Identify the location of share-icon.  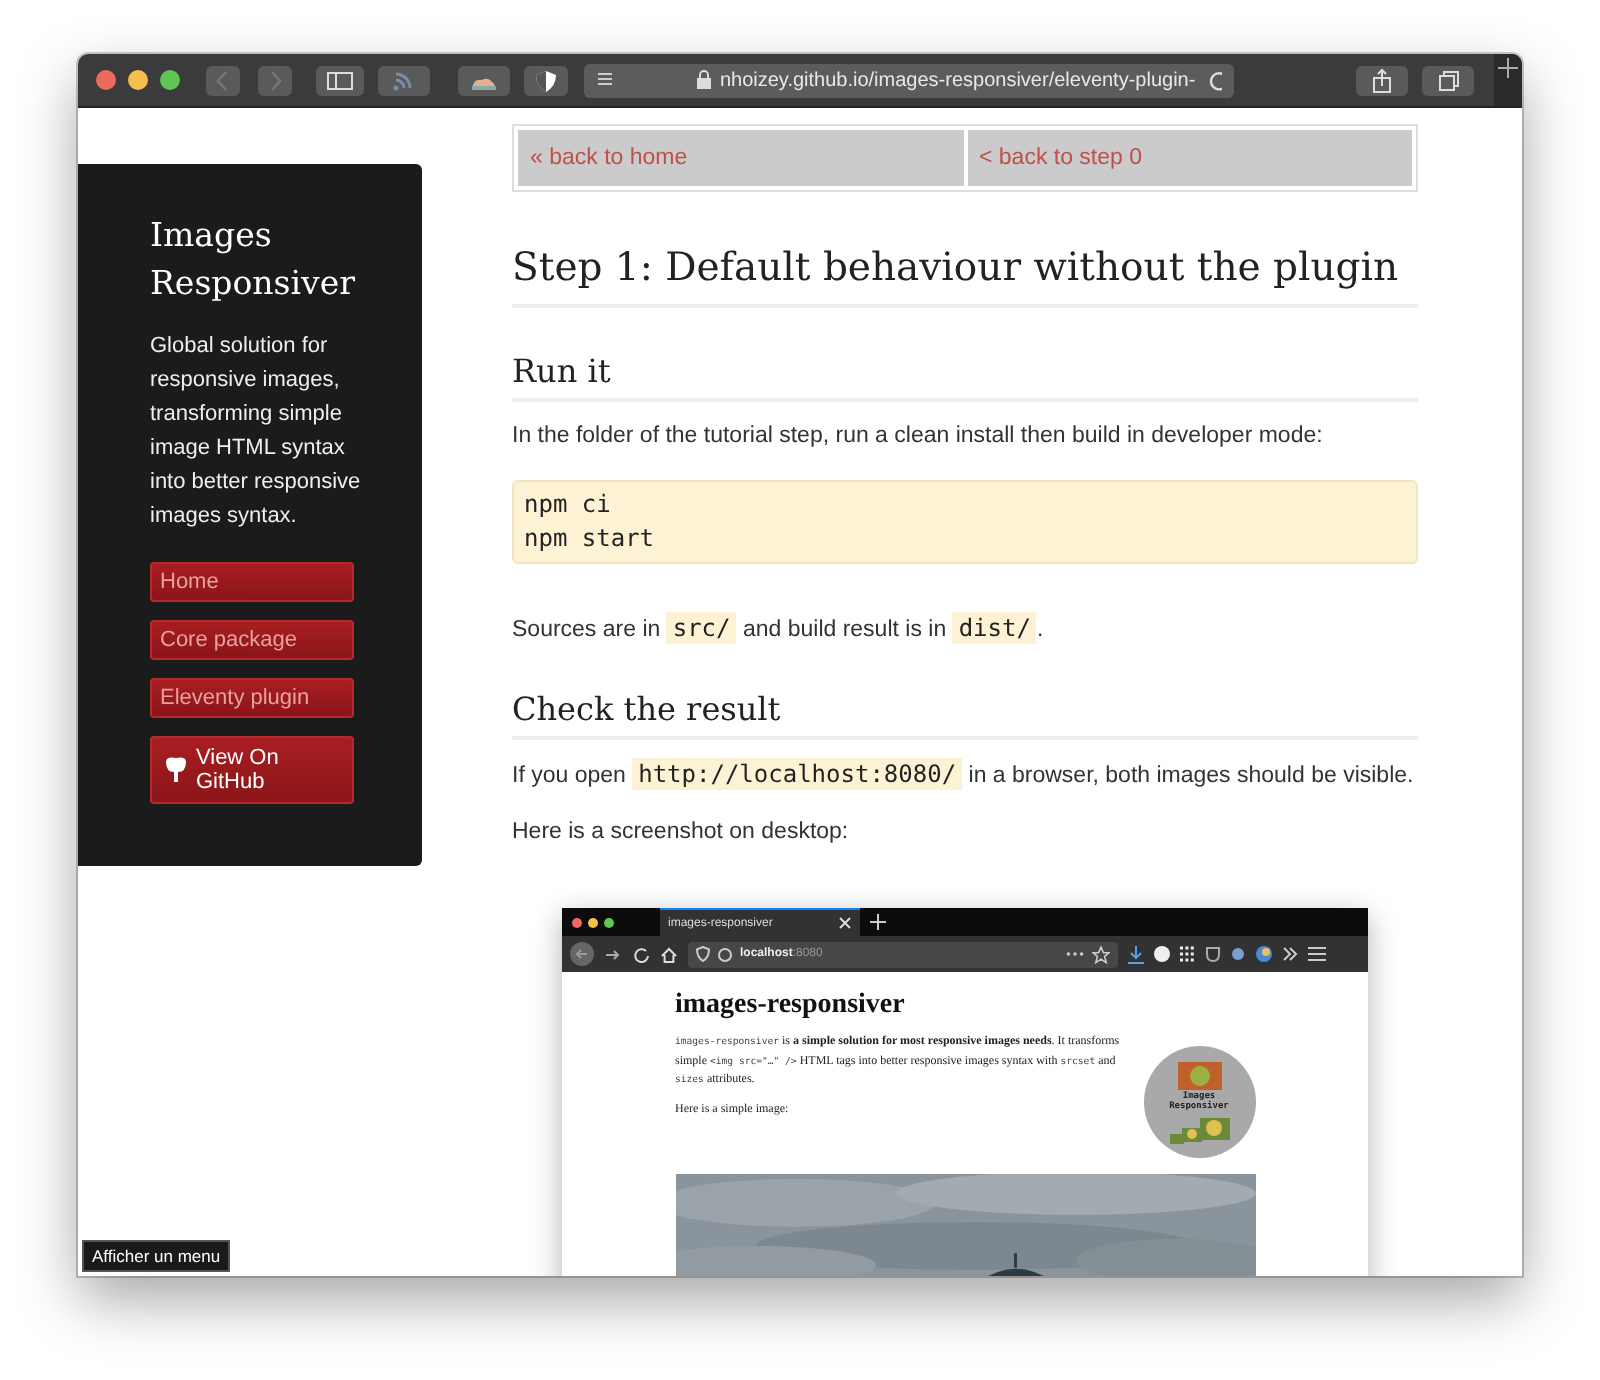
(1382, 80).